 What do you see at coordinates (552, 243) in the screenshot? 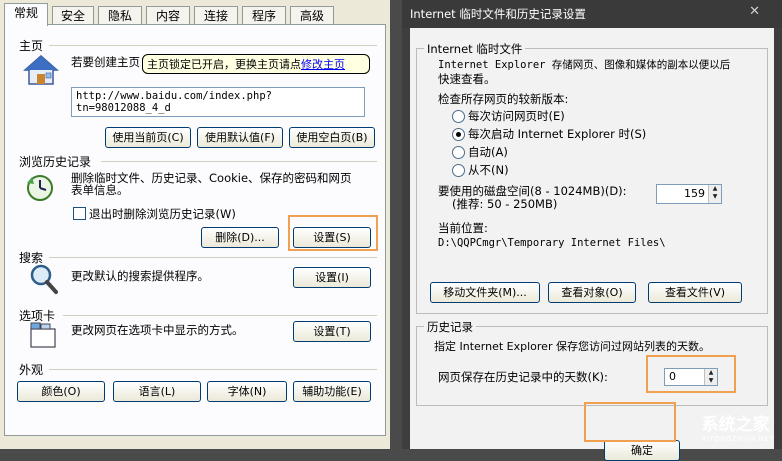
I see `current-location-path: D:\QQPCmgr\Temporary Internet Files\` at bounding box center [552, 243].